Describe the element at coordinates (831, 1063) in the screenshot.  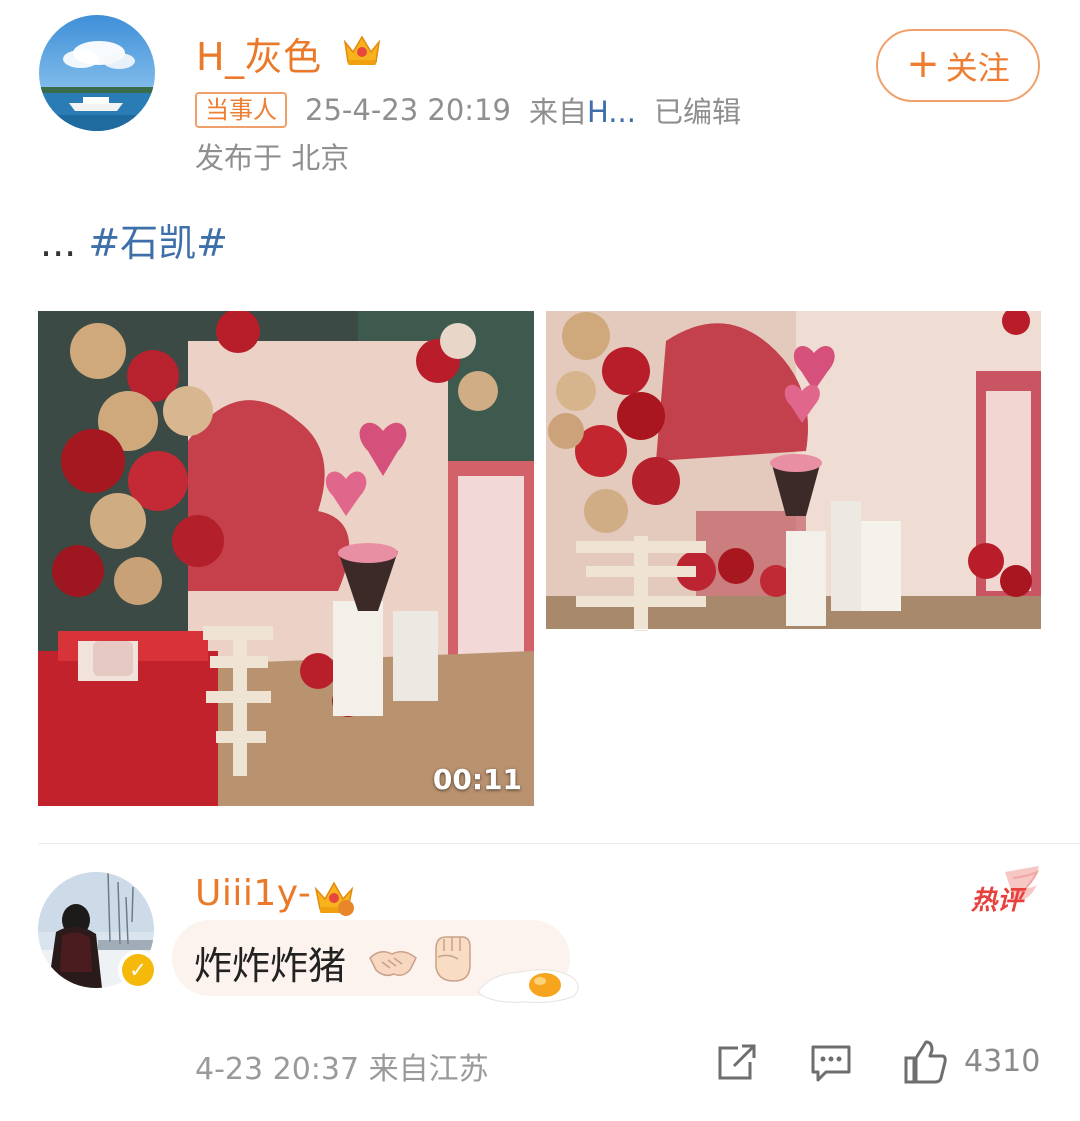
I see `comment-icon` at that location.